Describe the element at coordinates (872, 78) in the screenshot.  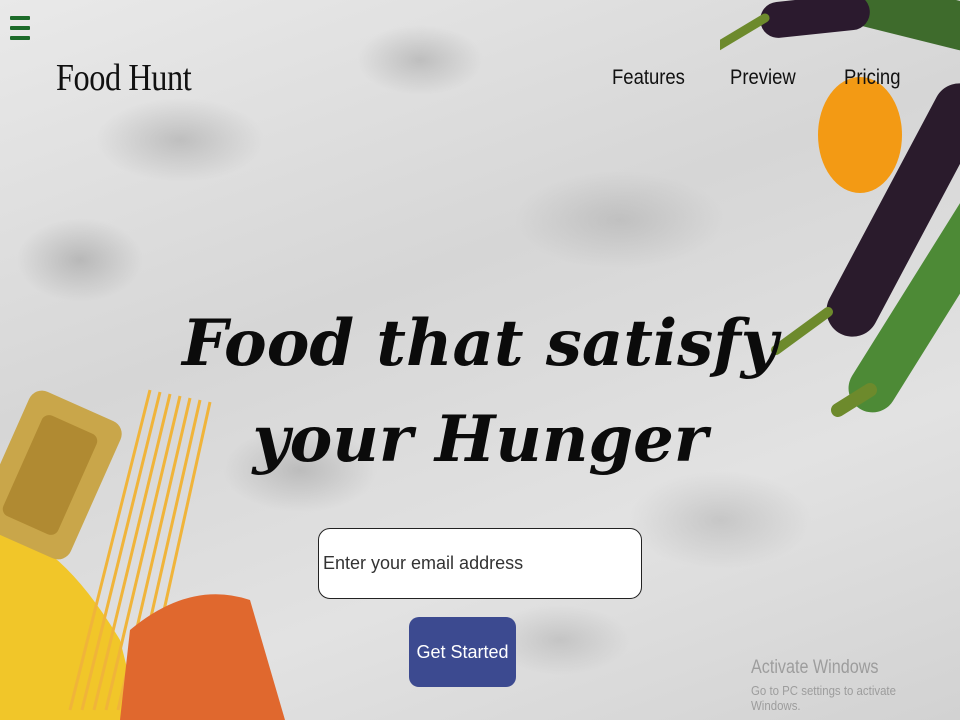
I see `nav-link-pricing: Pricing` at that location.